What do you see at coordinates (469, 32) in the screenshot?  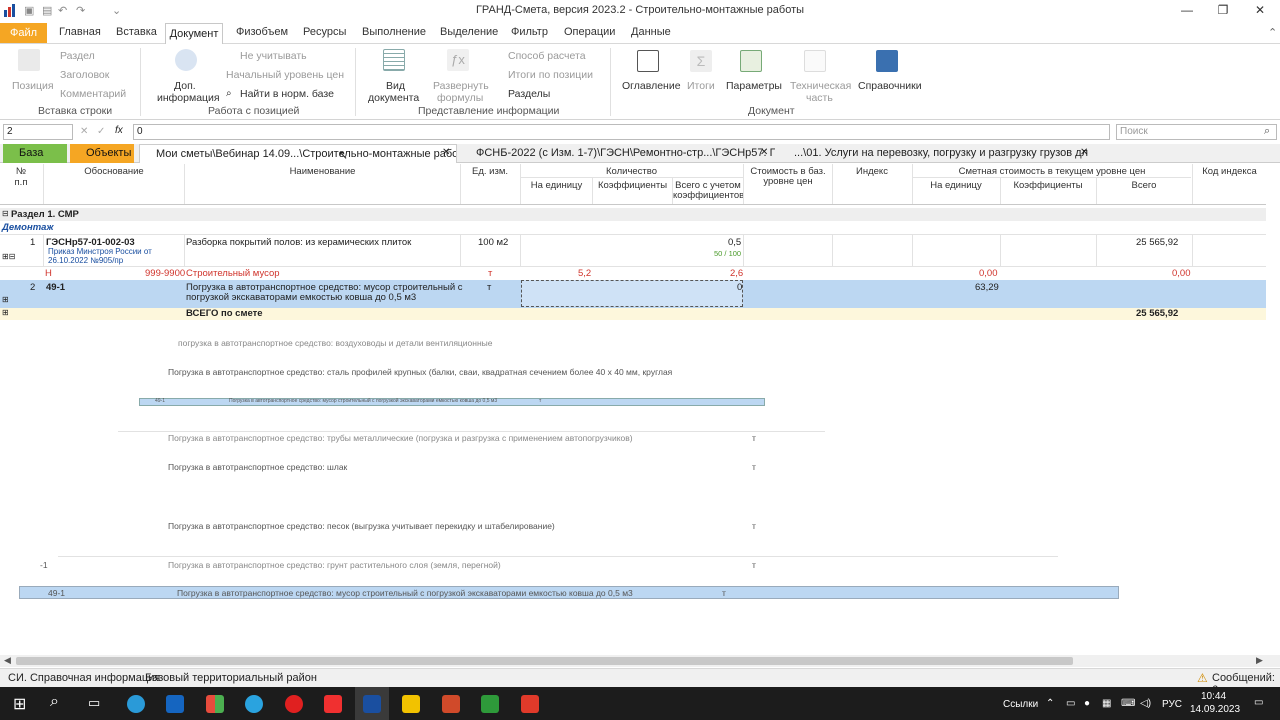 I see `menu-vydelenie: Выделение` at bounding box center [469, 32].